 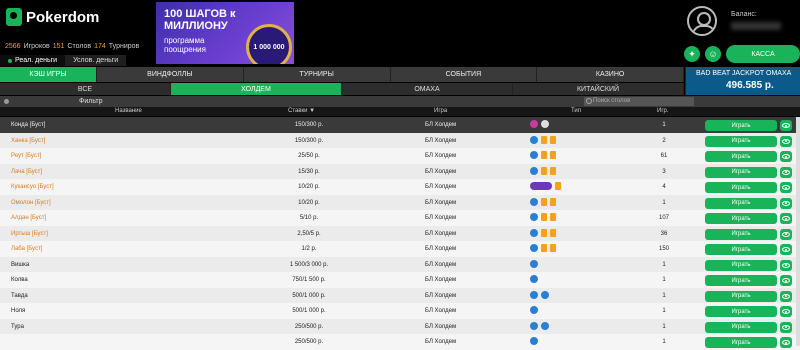 I want to click on table-row: Конда [Буст] 150/300 р. БЛ Холдем 1 Играть, so click(x=400, y=125).